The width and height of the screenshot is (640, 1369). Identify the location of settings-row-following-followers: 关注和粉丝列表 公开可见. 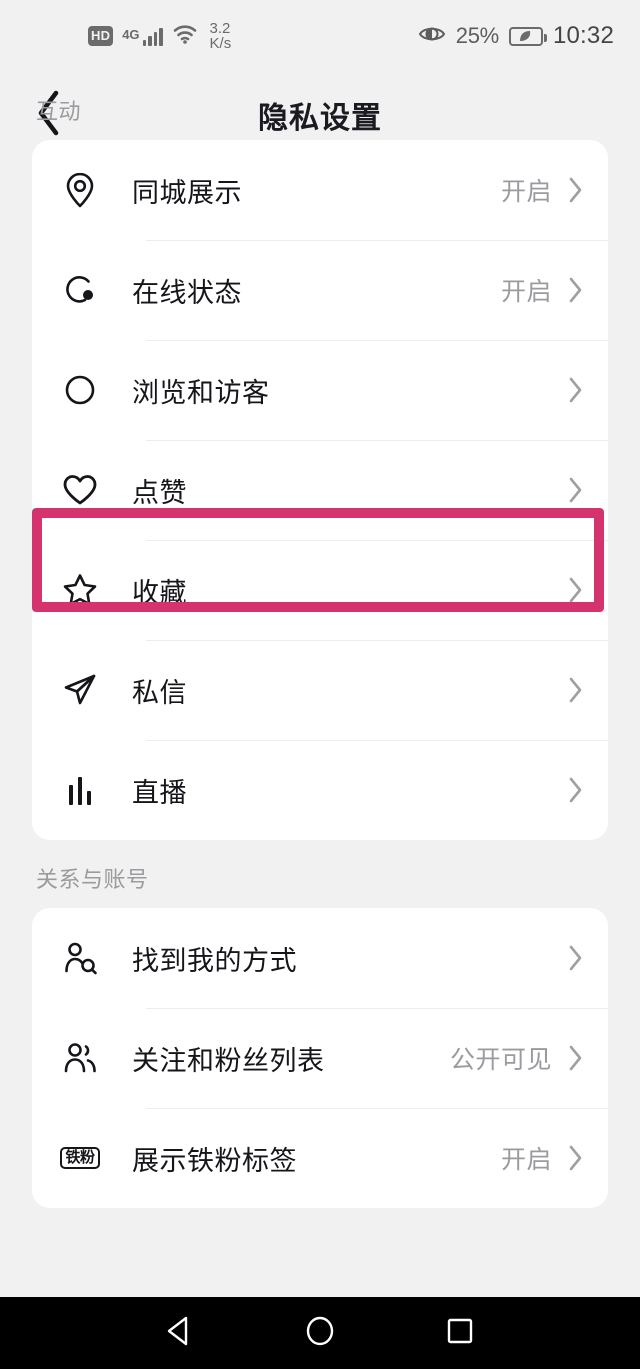
(320, 1058).